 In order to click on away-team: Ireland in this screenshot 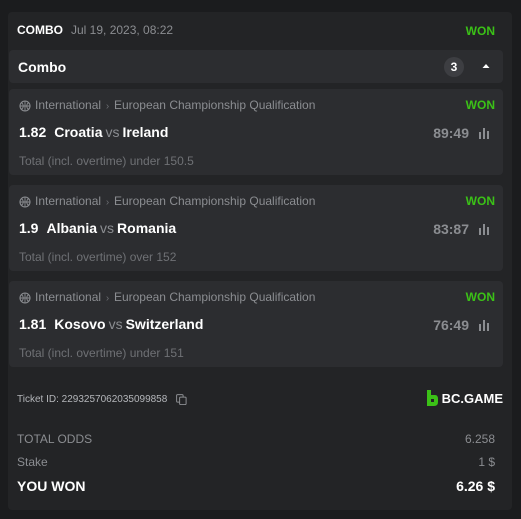, I will do `click(145, 132)`.